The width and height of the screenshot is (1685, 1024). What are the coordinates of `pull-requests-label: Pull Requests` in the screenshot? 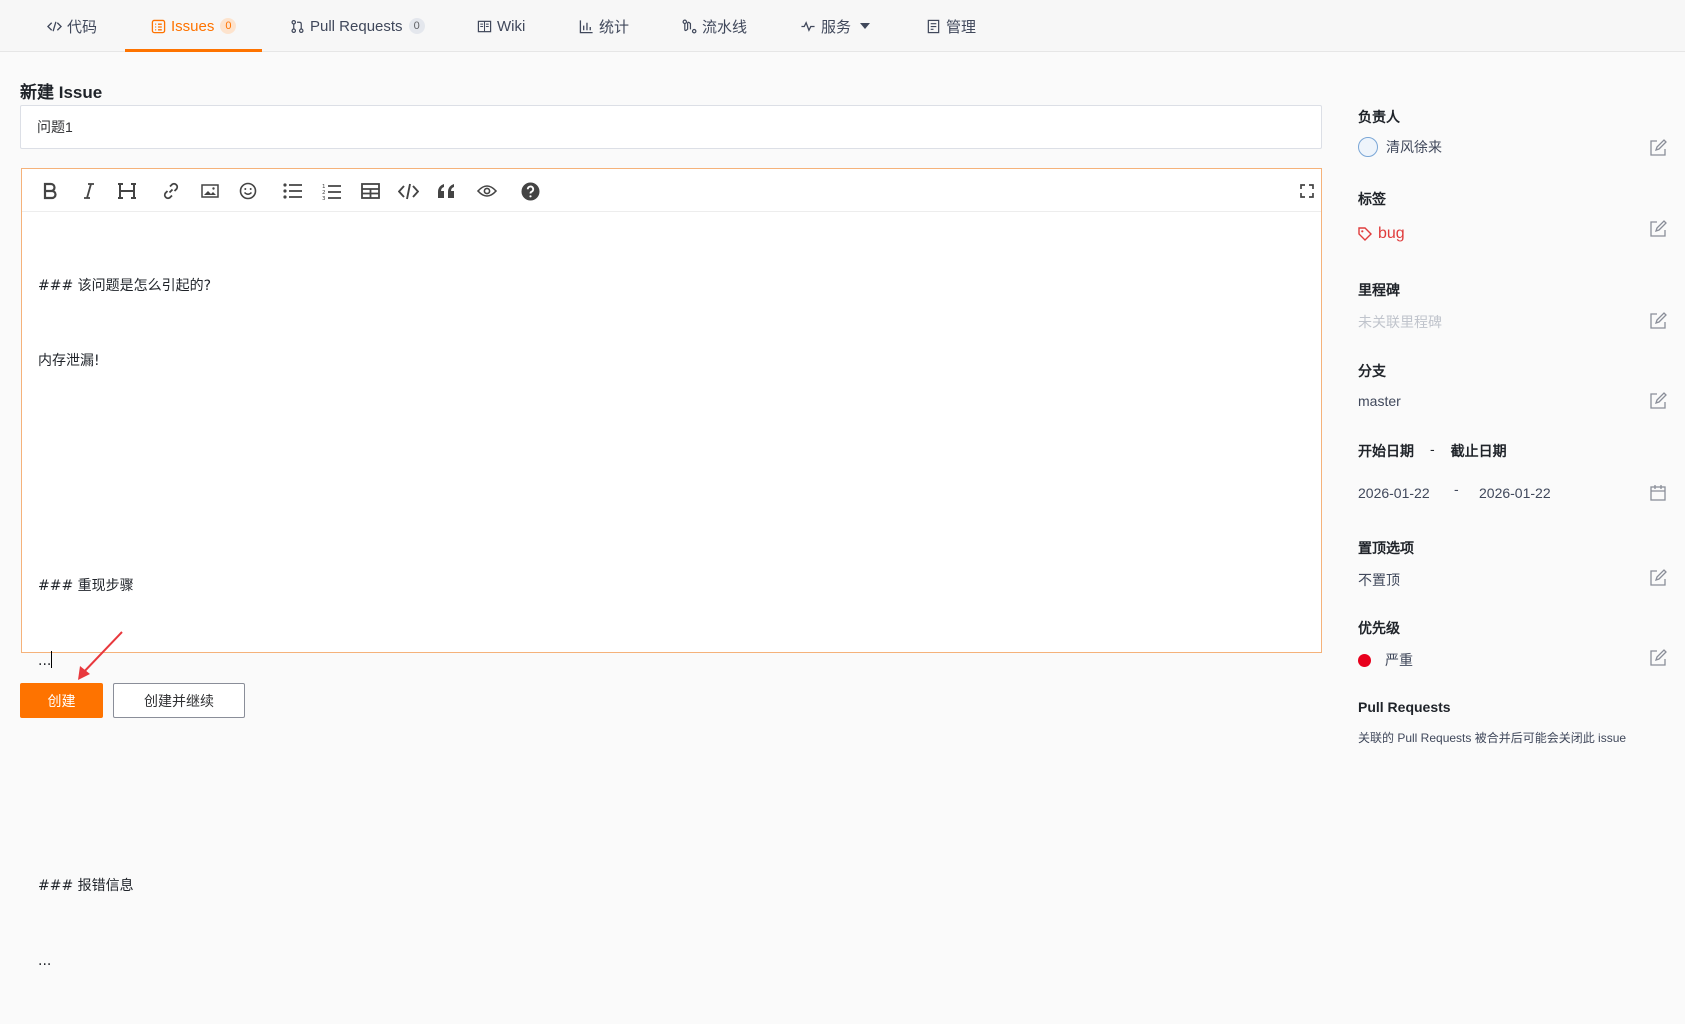 It's located at (1404, 707).